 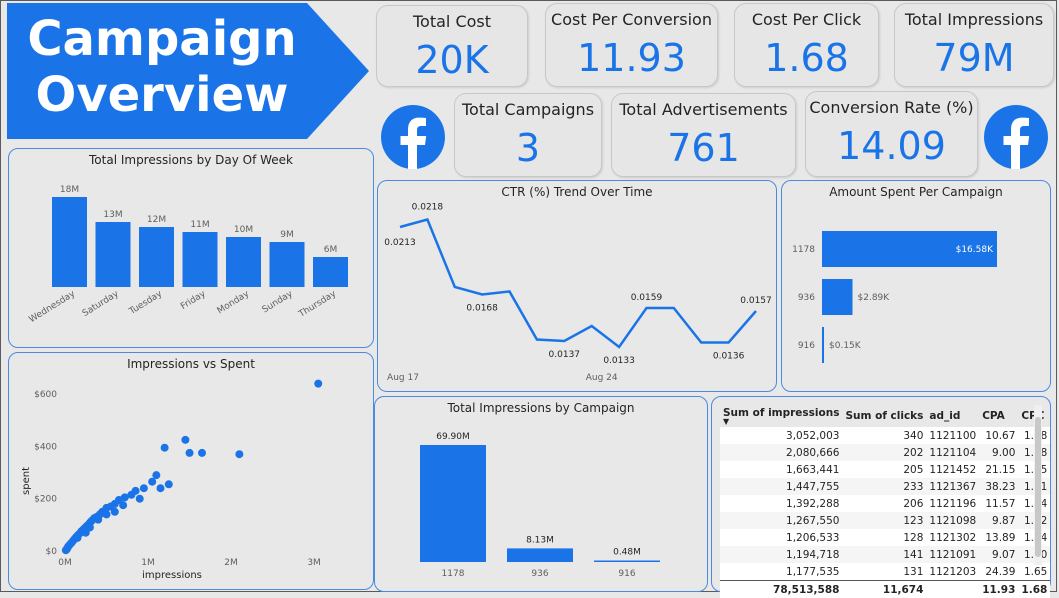 I want to click on kpi-label: Total Impressions, so click(x=974, y=19).